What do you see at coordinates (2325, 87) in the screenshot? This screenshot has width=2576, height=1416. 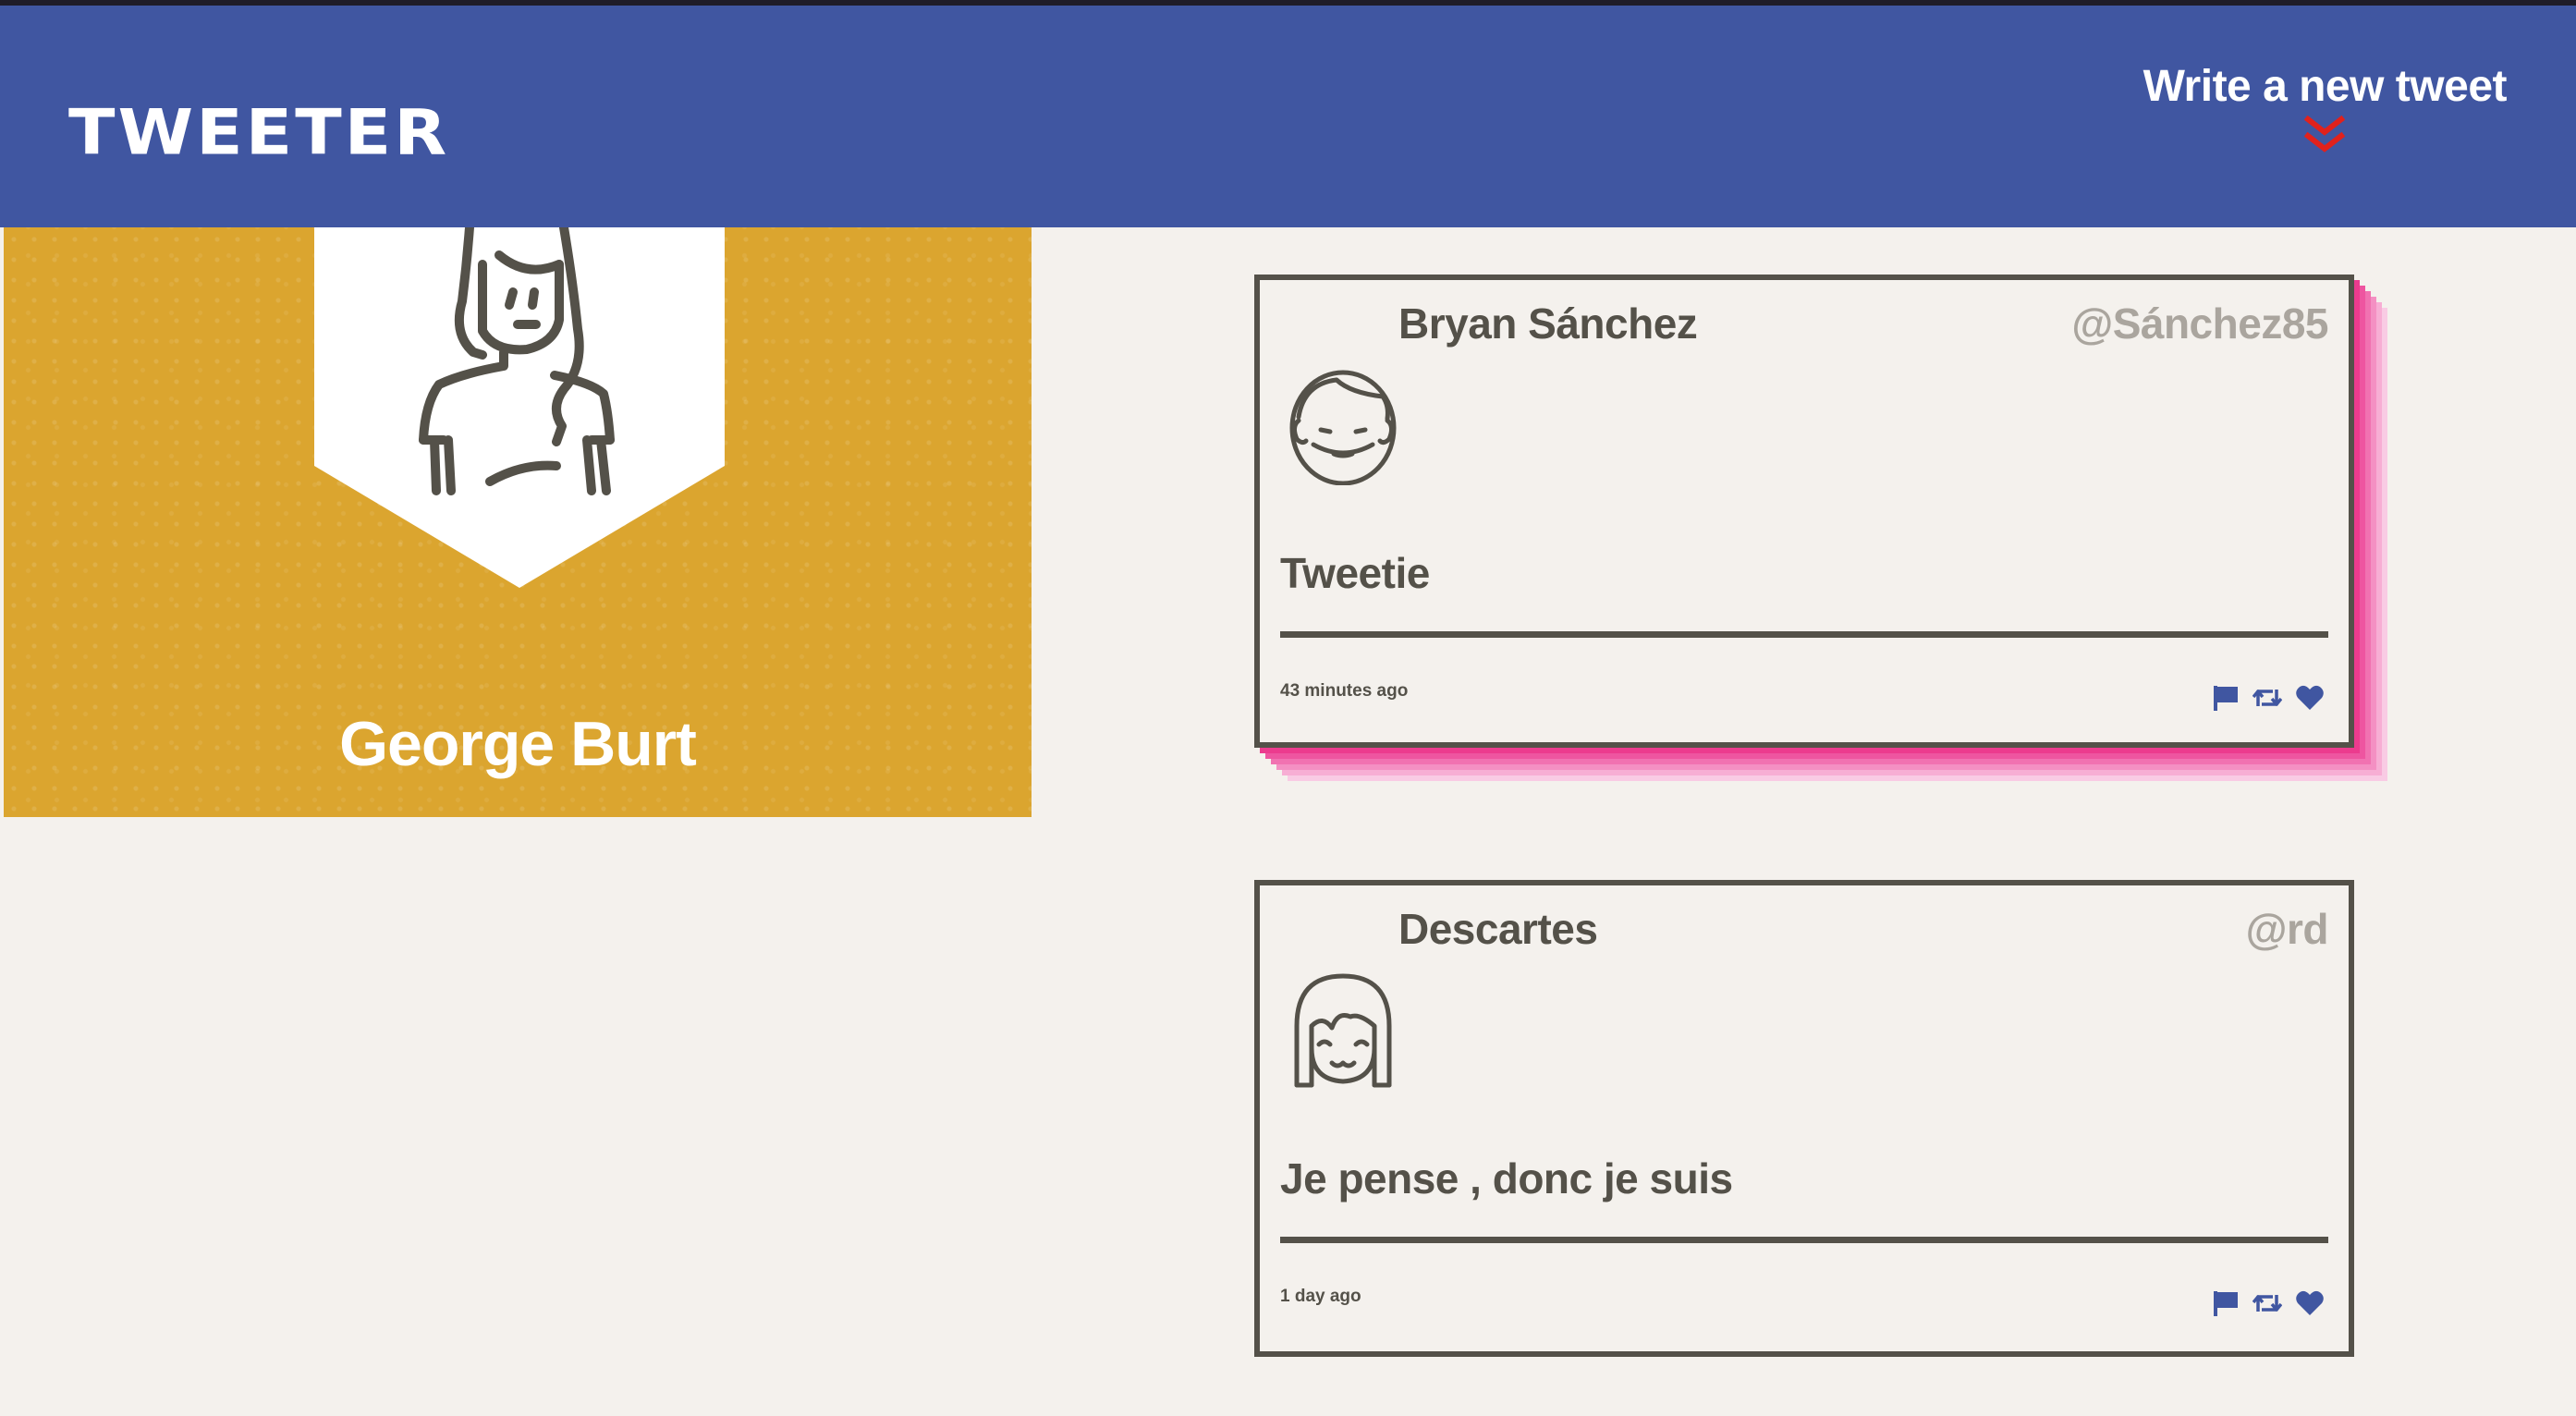 I see `write-new-tweet-label: Write a new tweet` at bounding box center [2325, 87].